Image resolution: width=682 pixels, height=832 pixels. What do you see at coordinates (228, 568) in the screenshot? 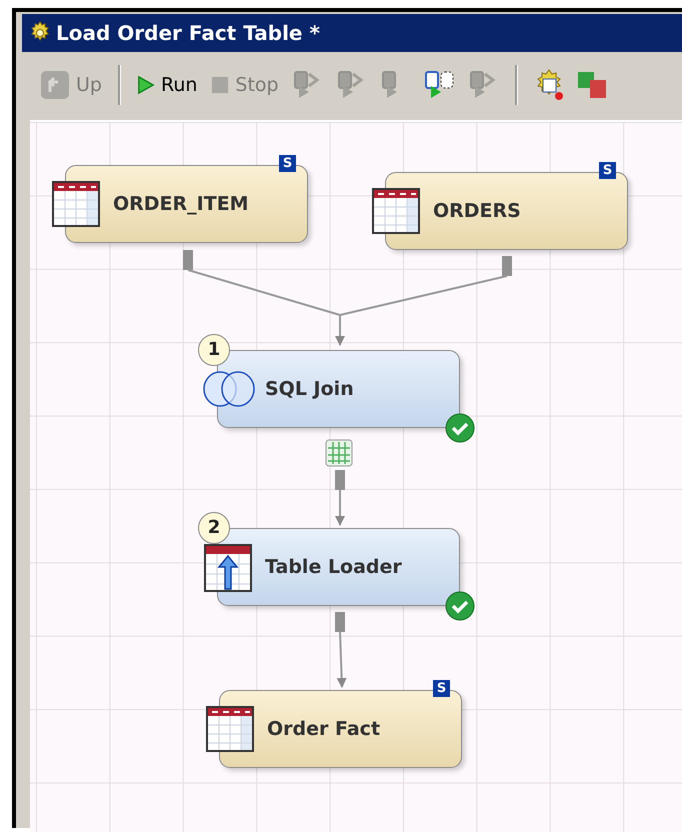
I see `table-upload-icon` at bounding box center [228, 568].